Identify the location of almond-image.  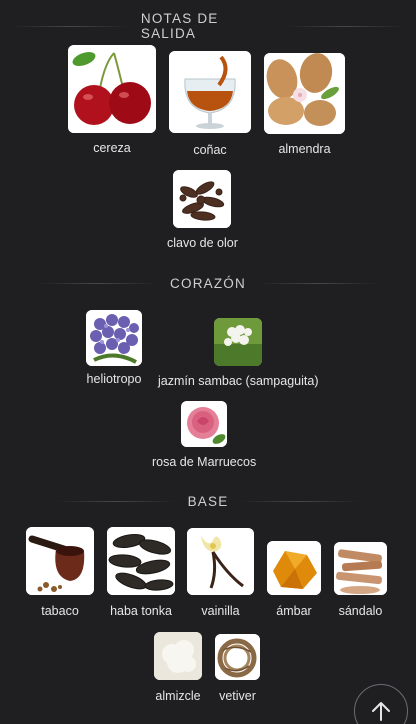
(304, 93).